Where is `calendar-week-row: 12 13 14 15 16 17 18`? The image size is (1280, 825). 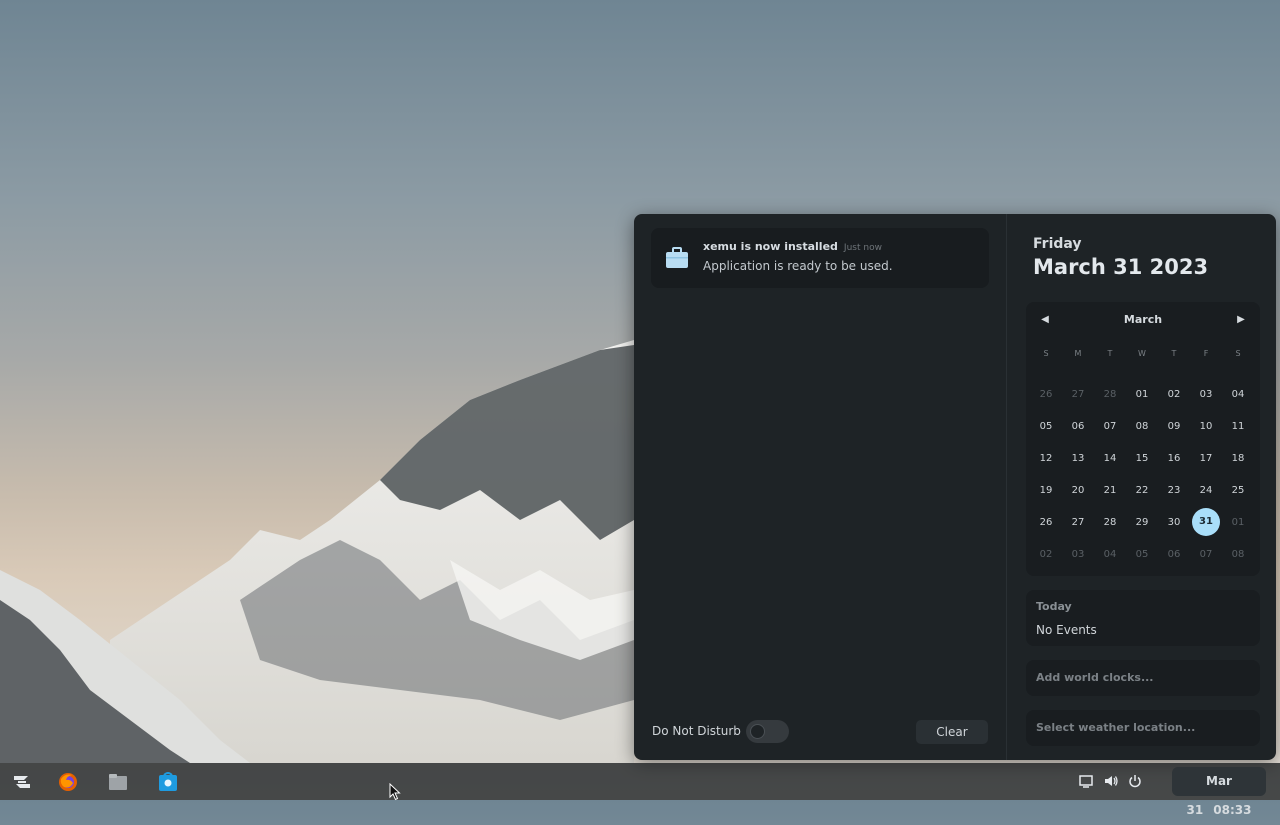
calendar-week-row: 12 13 14 15 16 17 18 is located at coordinates (1143, 458).